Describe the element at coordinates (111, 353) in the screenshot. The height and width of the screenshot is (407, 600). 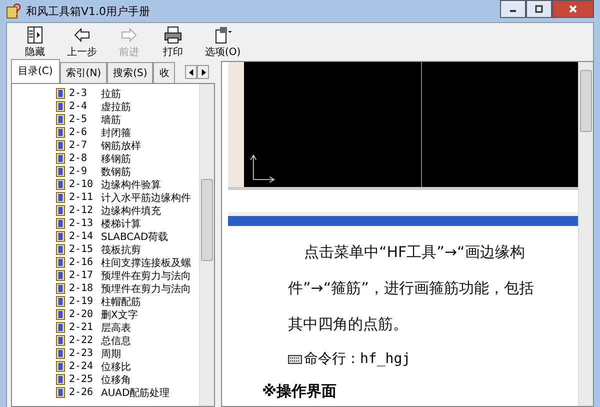
I see `topic-title: 周期` at that location.